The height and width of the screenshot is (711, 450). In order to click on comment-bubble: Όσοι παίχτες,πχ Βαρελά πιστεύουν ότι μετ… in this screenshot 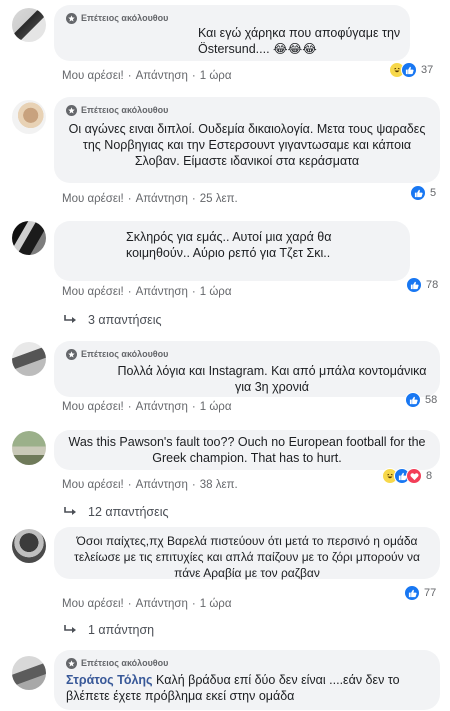, I will do `click(247, 553)`.